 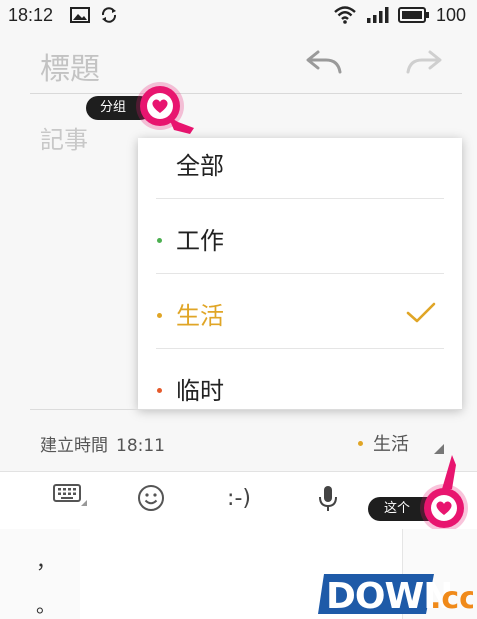 What do you see at coordinates (238, 15) in the screenshot?
I see `status-bar: 18:12 100` at bounding box center [238, 15].